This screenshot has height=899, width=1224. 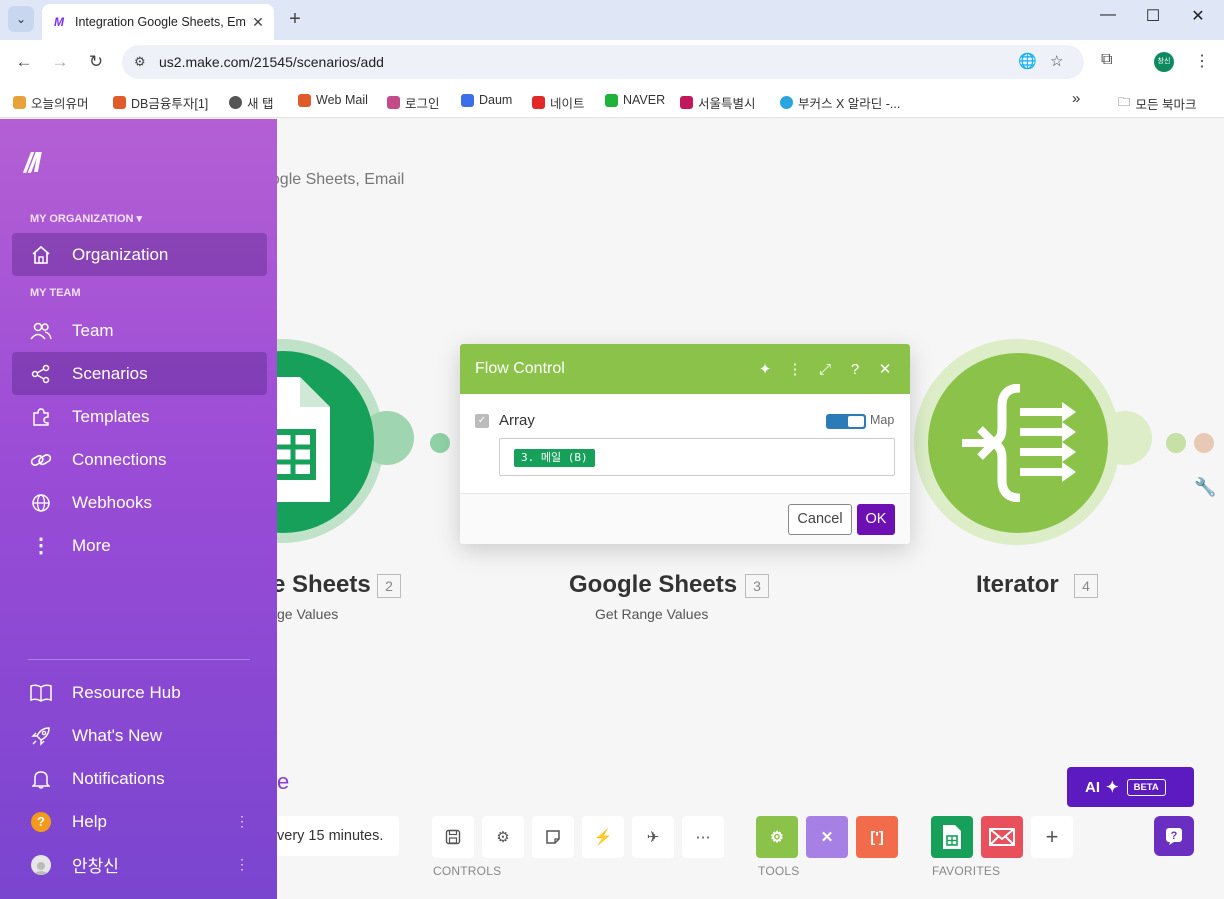 I want to click on new-tab-button: +, so click(x=295, y=19).